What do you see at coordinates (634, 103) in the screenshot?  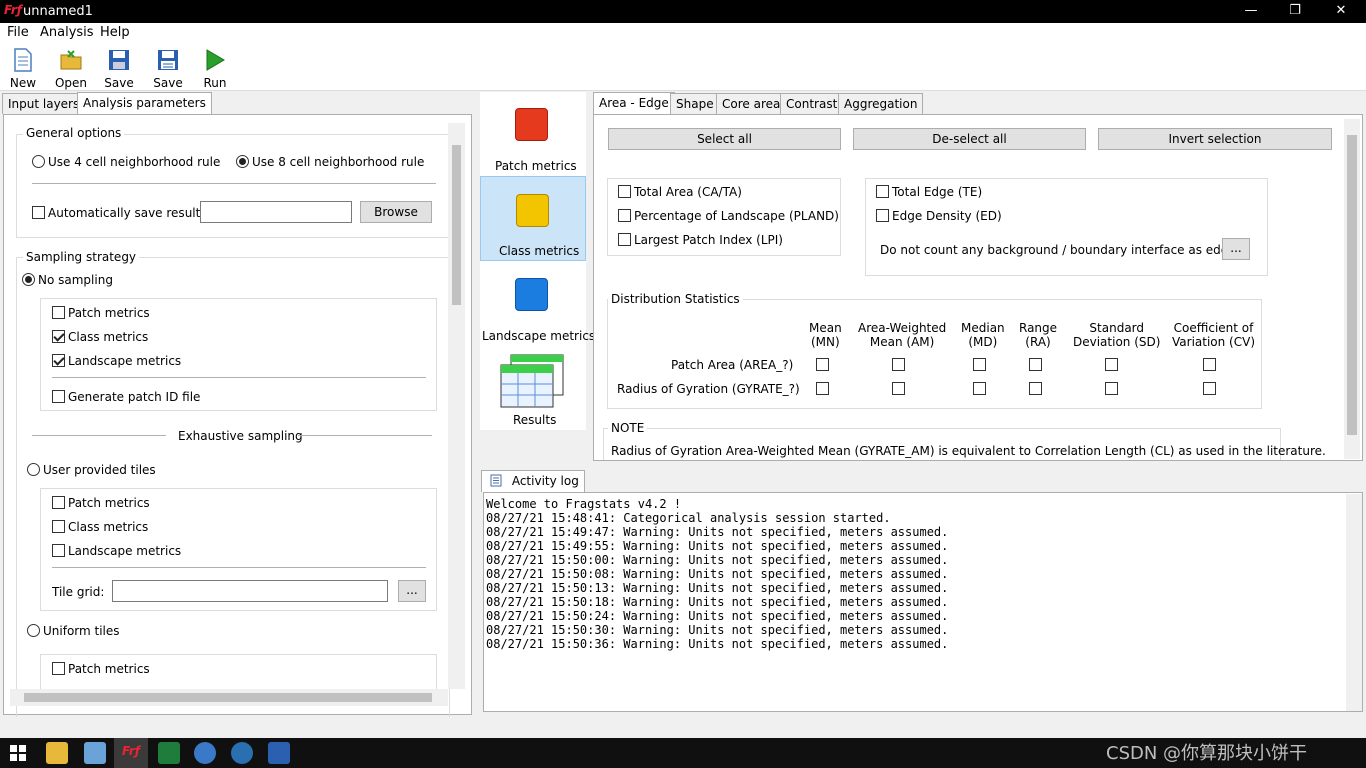 I see `tab-area-edge: Area - Edge` at bounding box center [634, 103].